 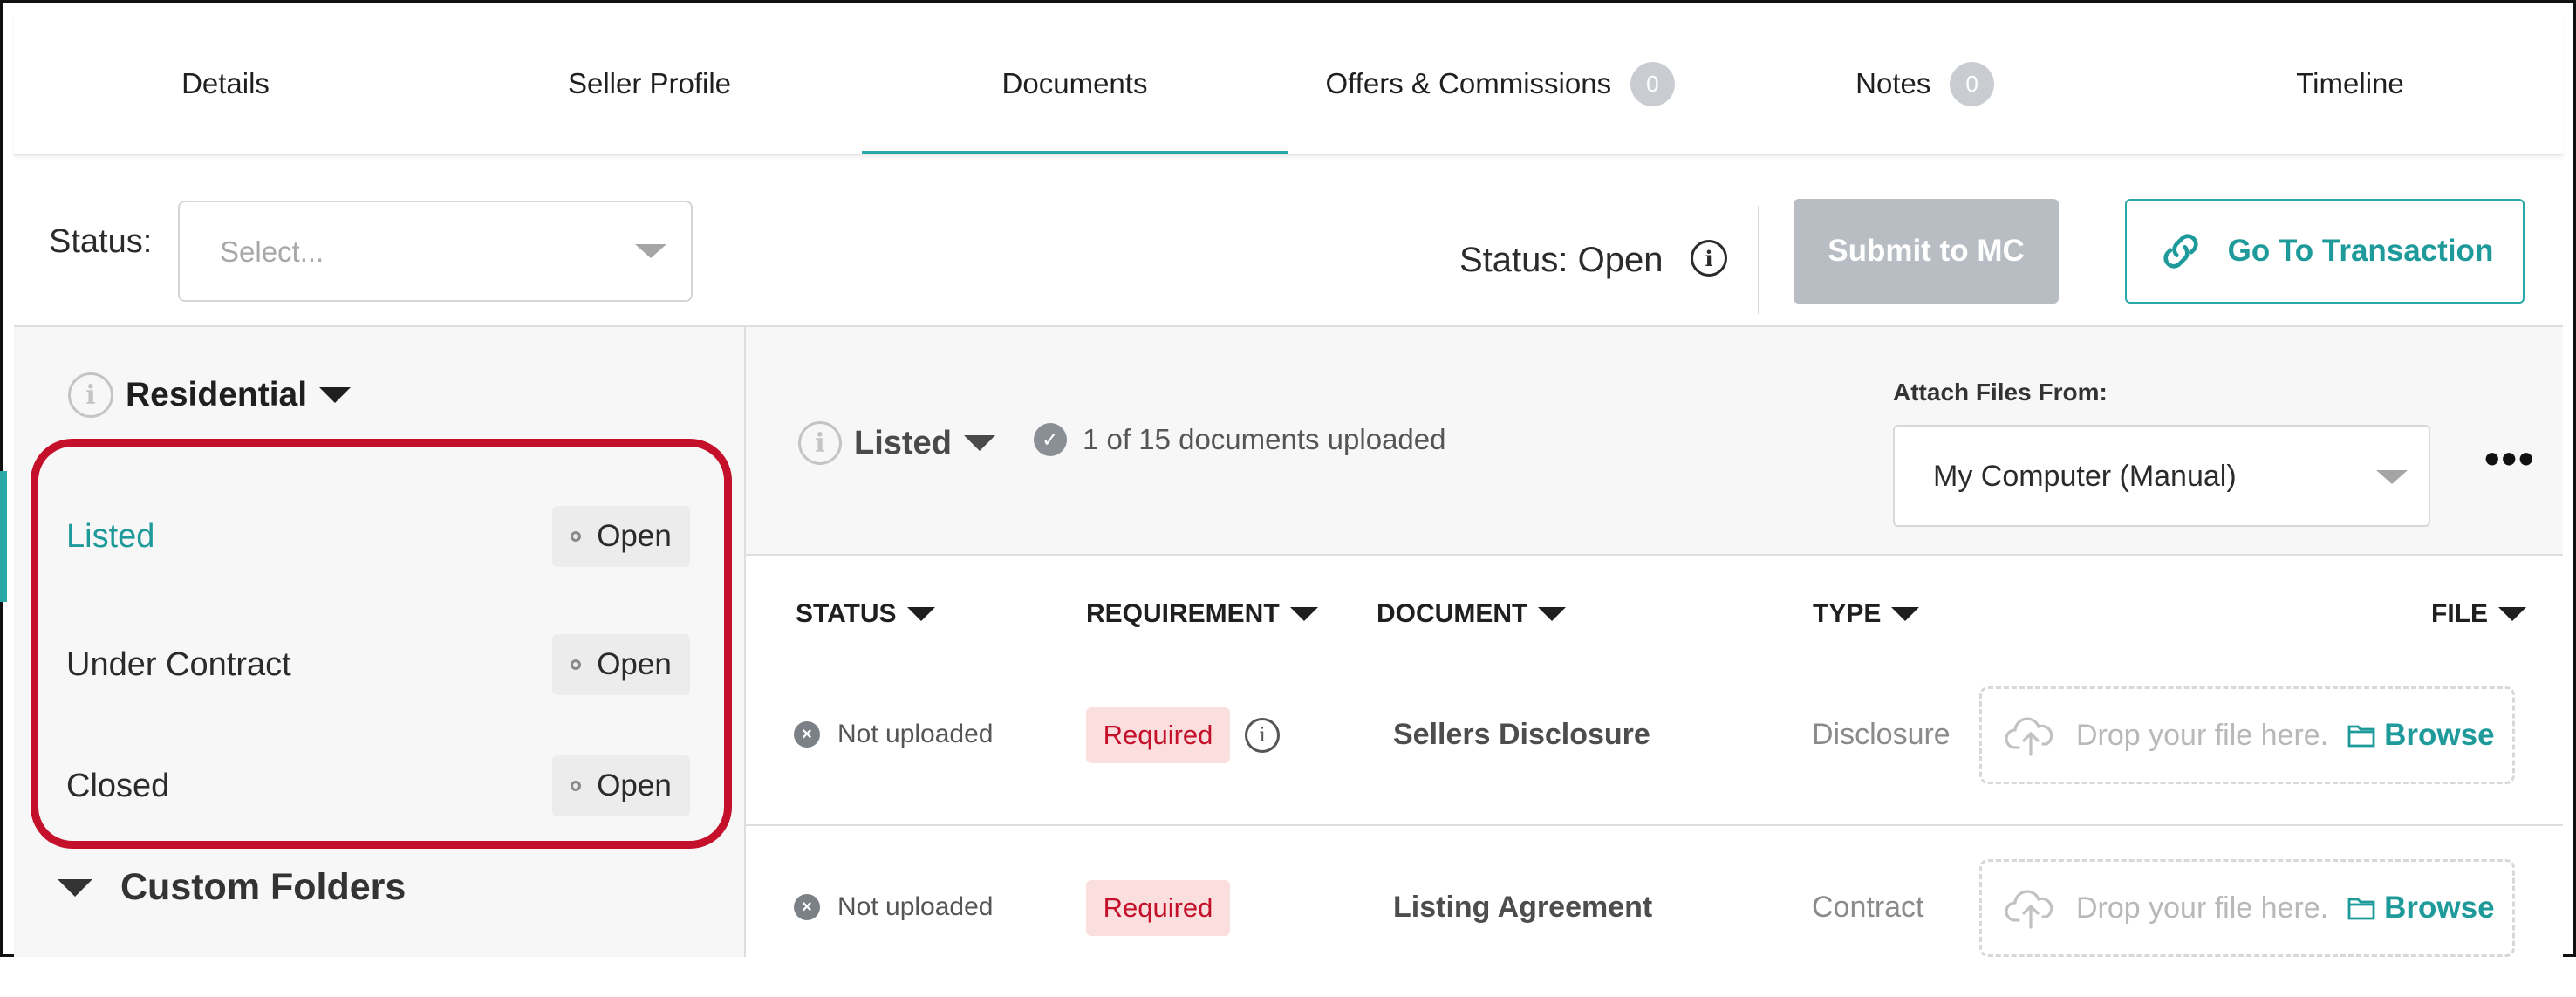 What do you see at coordinates (217, 395) in the screenshot?
I see `group-label: Residential` at bounding box center [217, 395].